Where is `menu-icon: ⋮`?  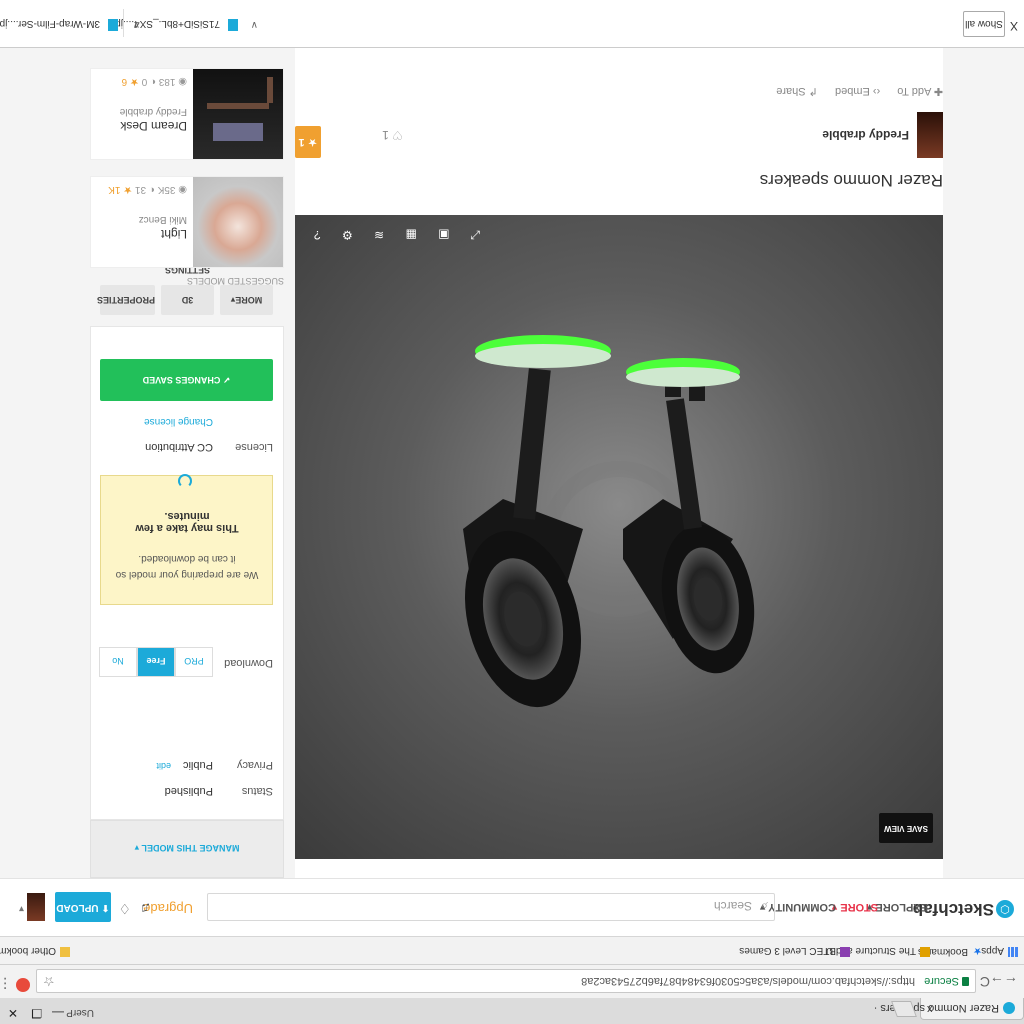
menu-icon: ⋮ is located at coordinates (6, 983).